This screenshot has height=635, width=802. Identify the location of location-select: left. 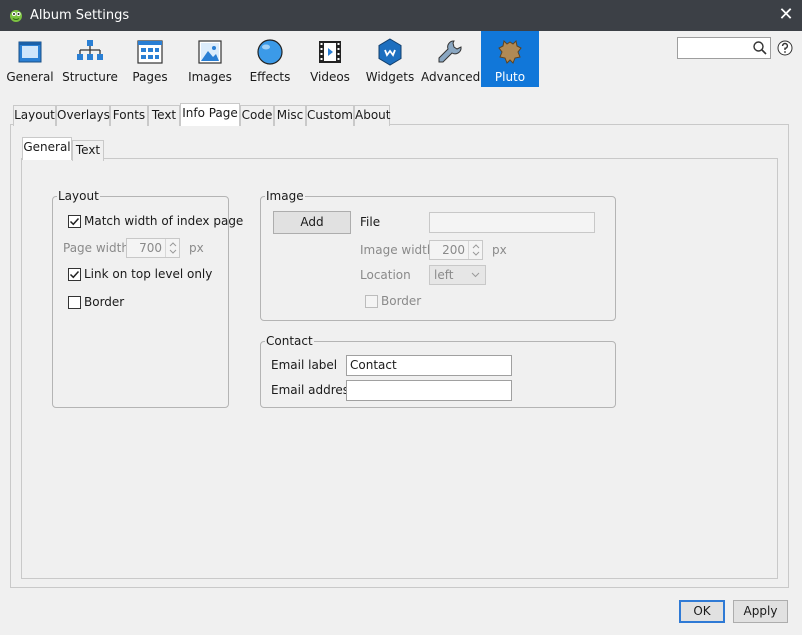
(457, 275).